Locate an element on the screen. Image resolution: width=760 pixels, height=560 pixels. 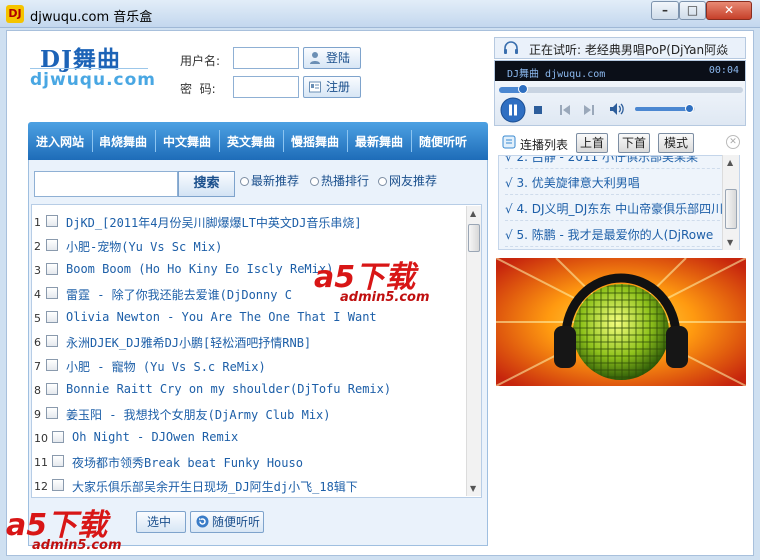
nav-item-chinese: 中文舞曲 is located at coordinates (187, 141).